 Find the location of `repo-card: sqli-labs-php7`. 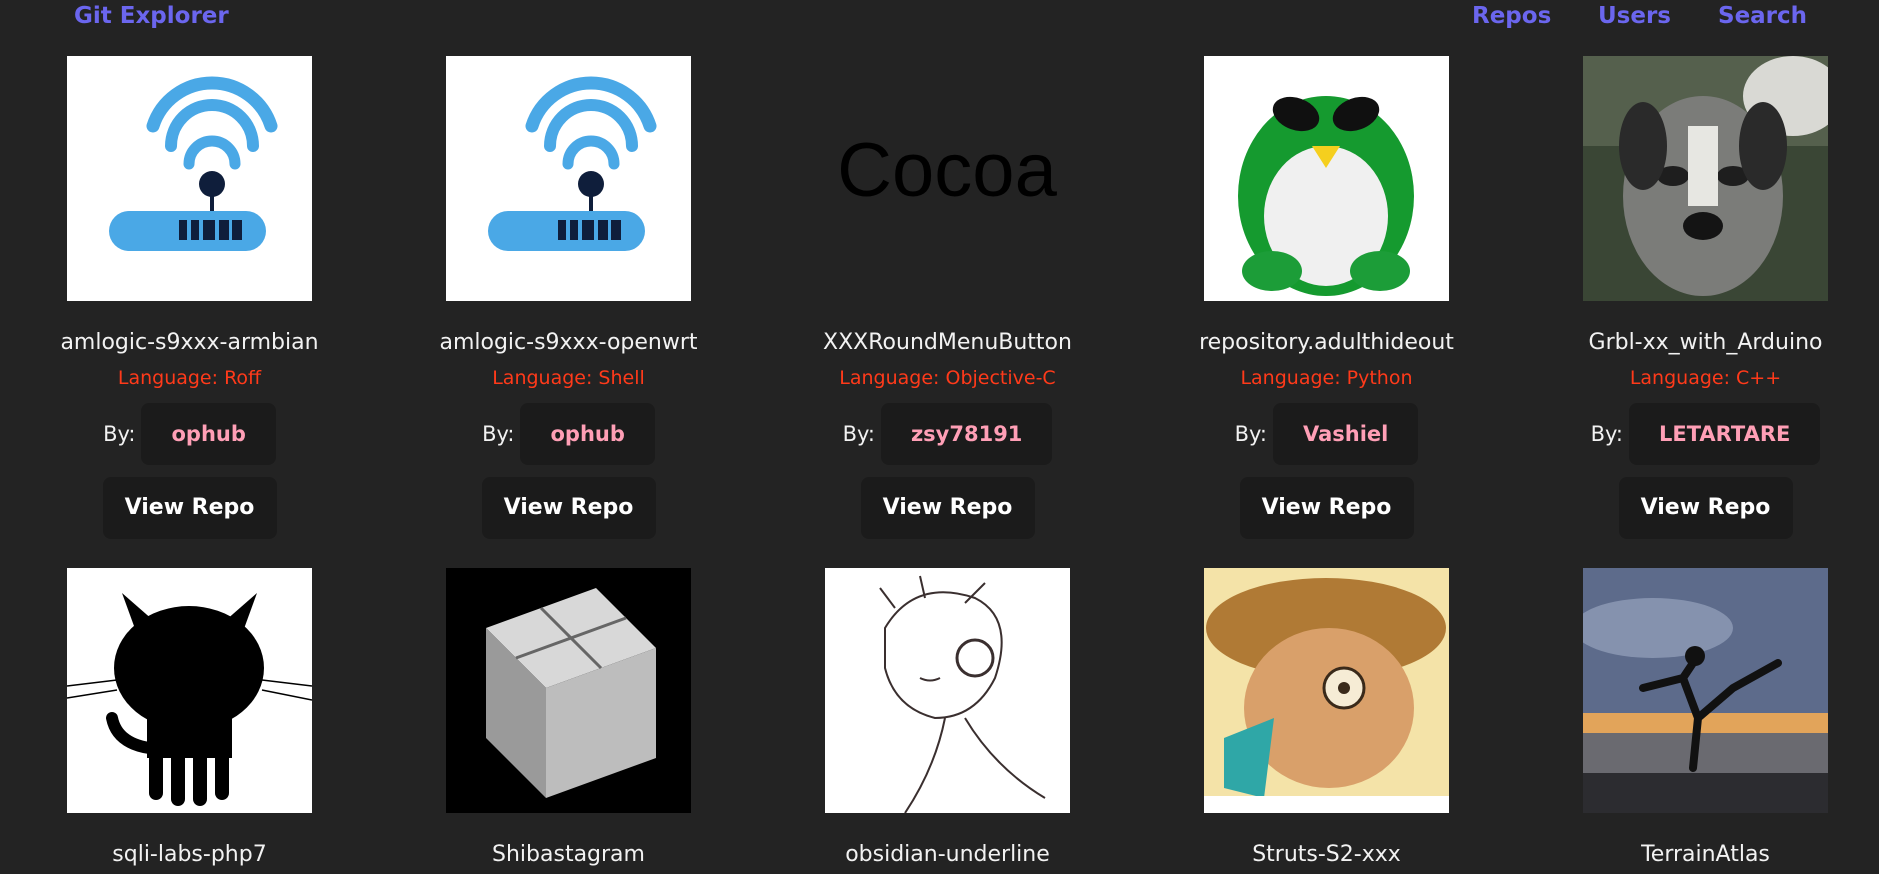

repo-card: sqli-labs-php7 is located at coordinates (189, 718).